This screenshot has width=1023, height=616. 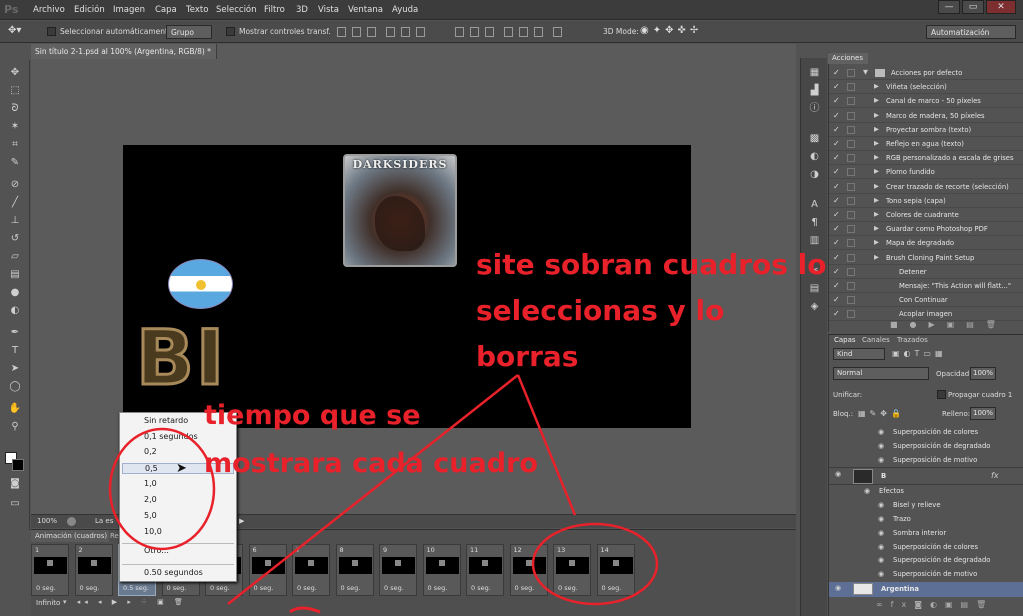 I want to click on menu-item-3: Capa, so click(x=166, y=10).